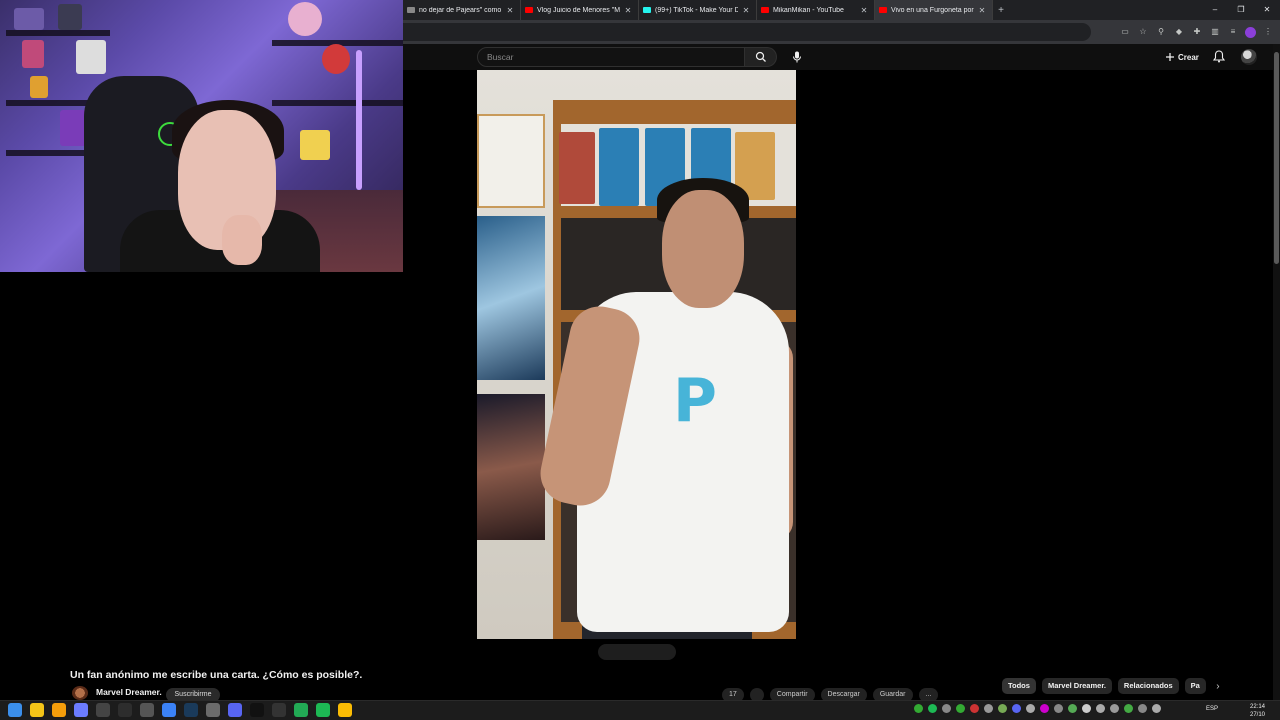 Image resolution: width=1280 pixels, height=720 pixels. I want to click on notifications-button, so click(1219, 59).